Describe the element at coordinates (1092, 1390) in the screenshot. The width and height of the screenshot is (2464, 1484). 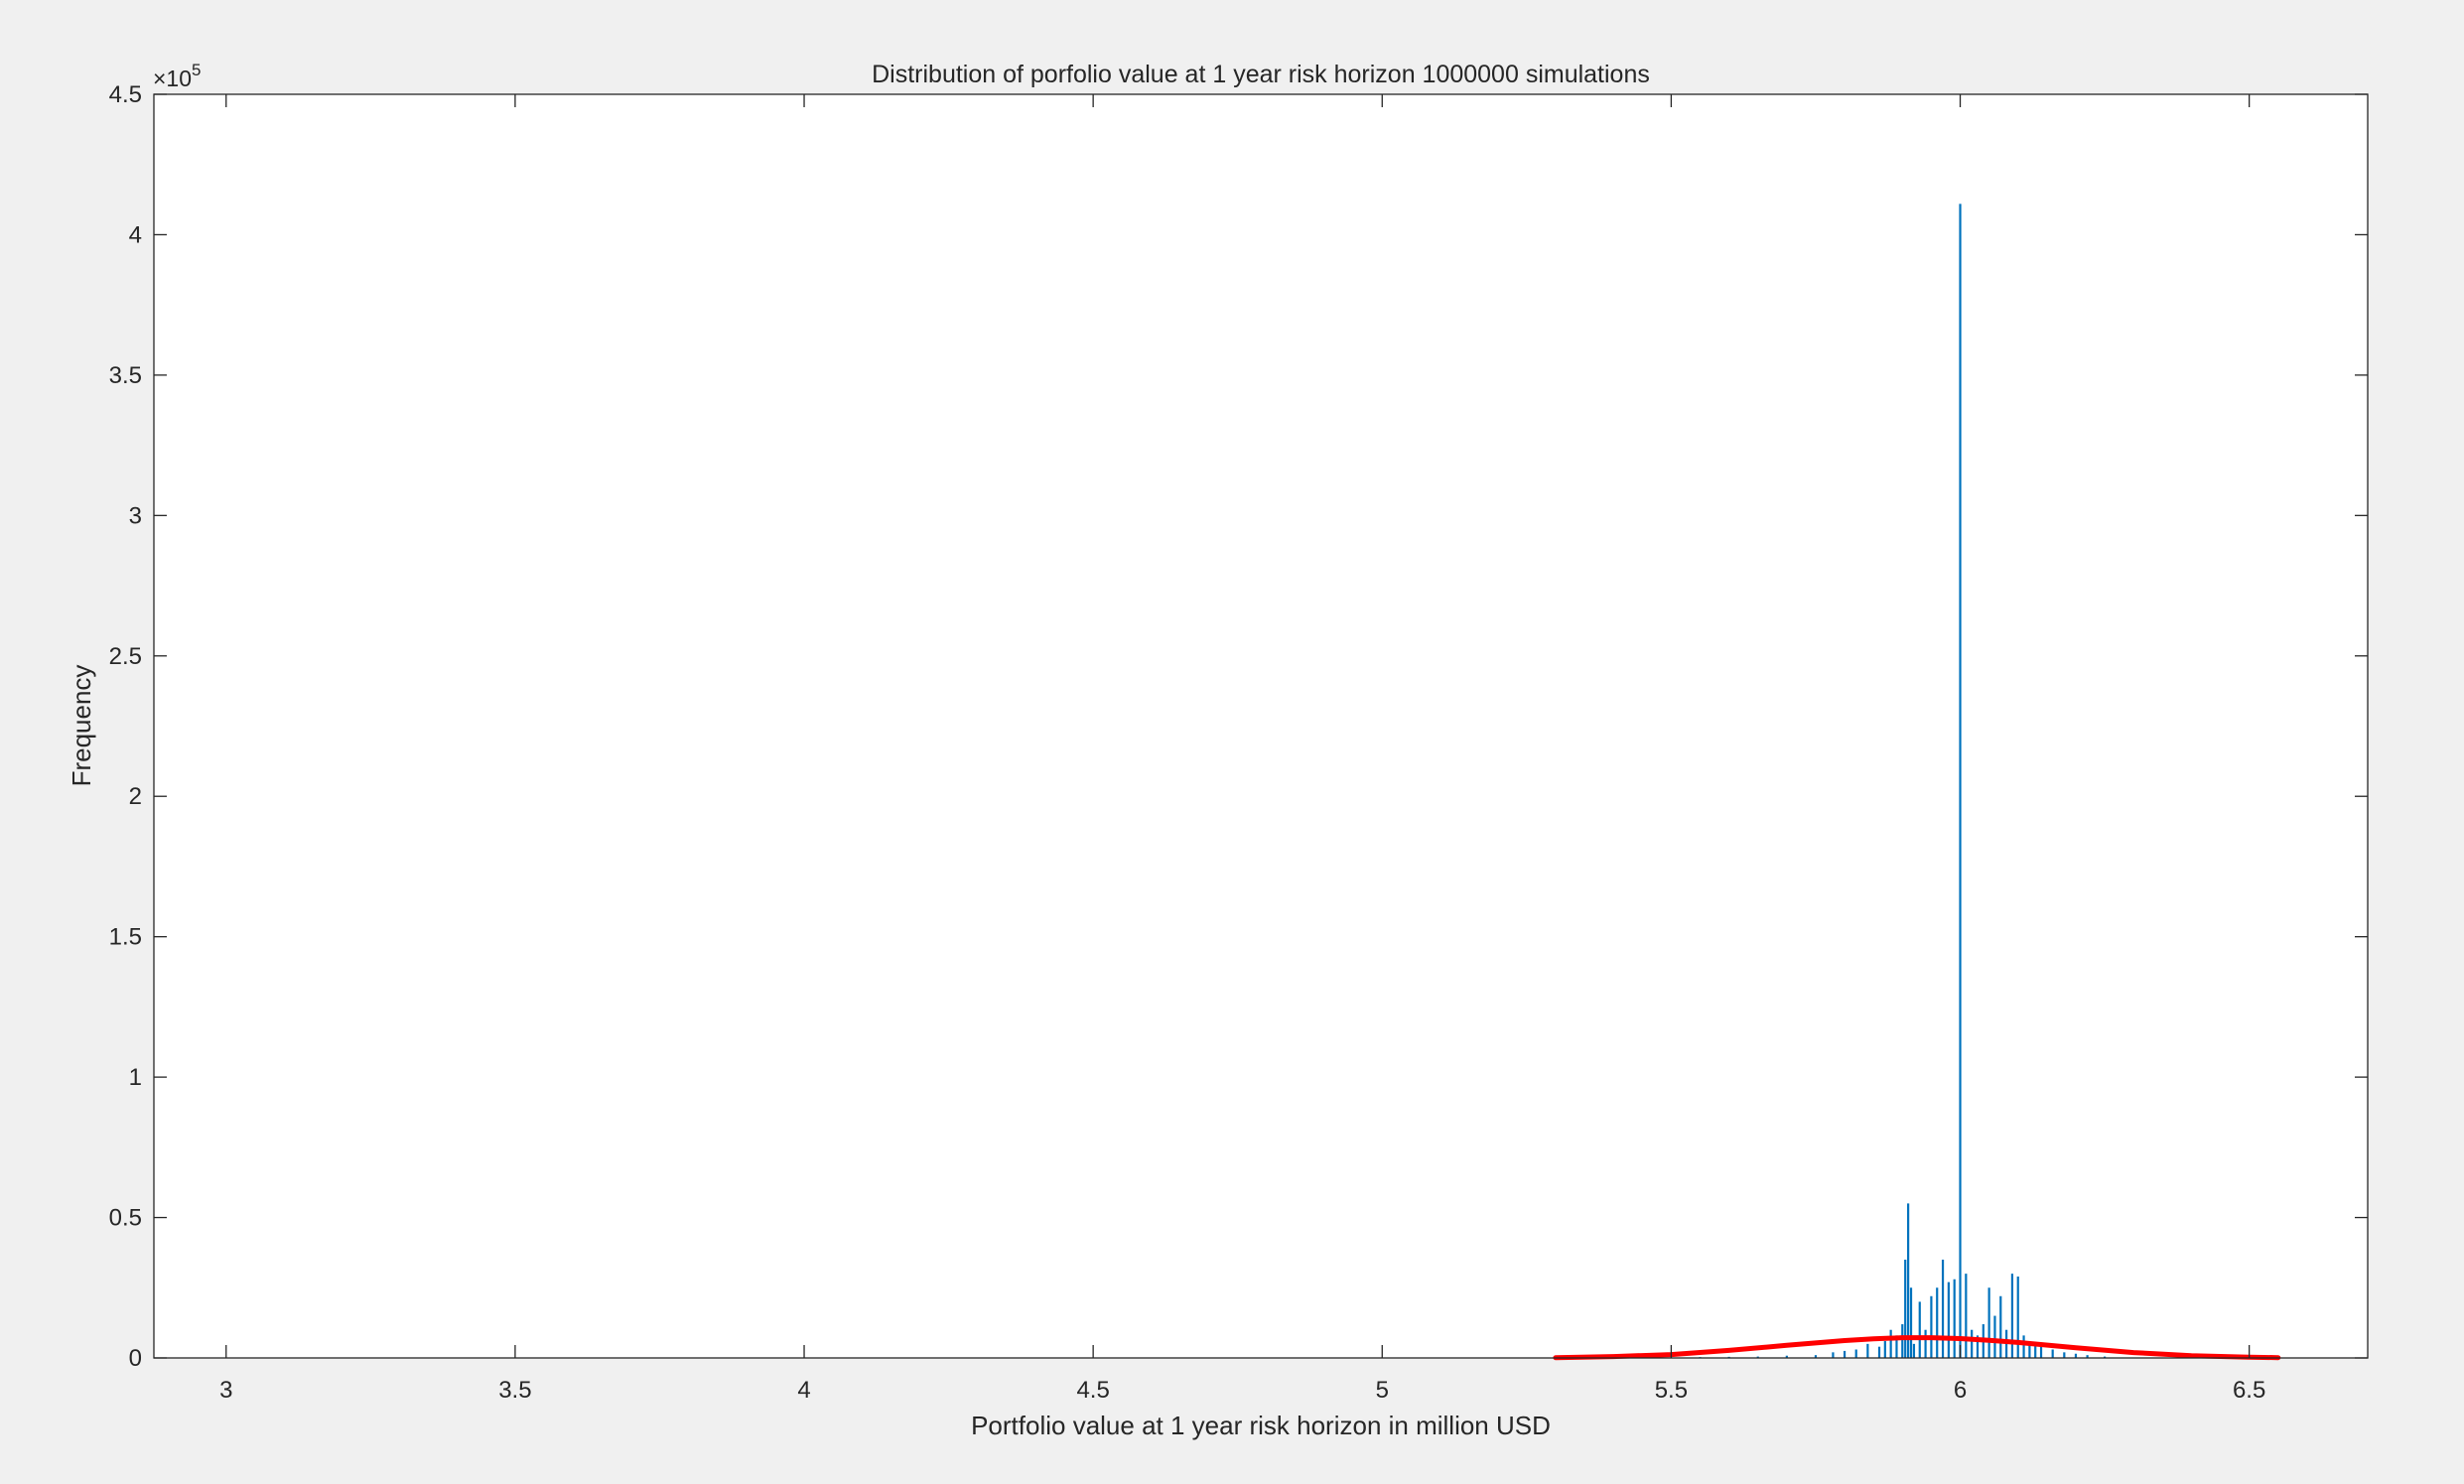
I see `x-tick-label: 4.5` at that location.